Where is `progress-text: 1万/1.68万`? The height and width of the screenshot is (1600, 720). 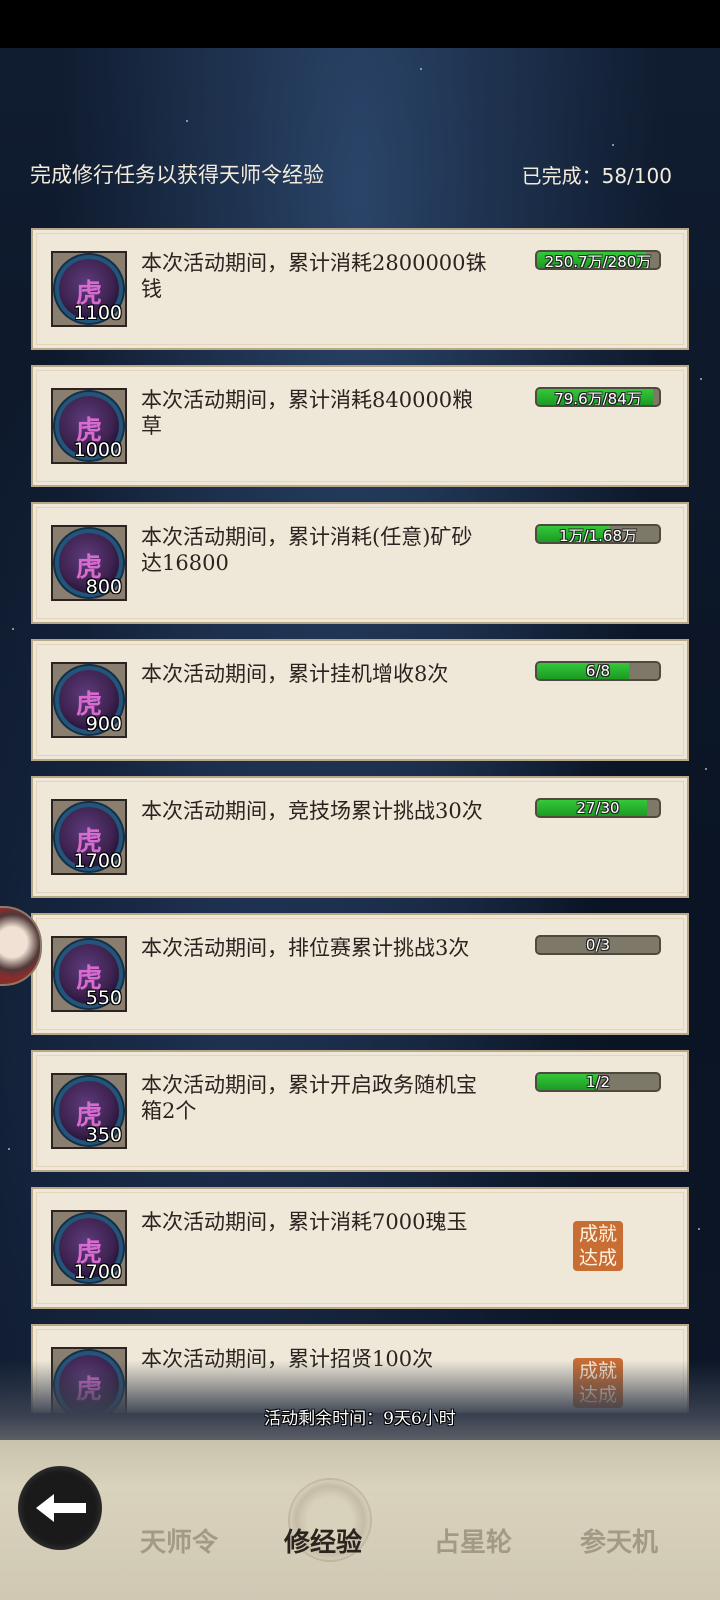
progress-text: 1万/1.68万 is located at coordinates (598, 535).